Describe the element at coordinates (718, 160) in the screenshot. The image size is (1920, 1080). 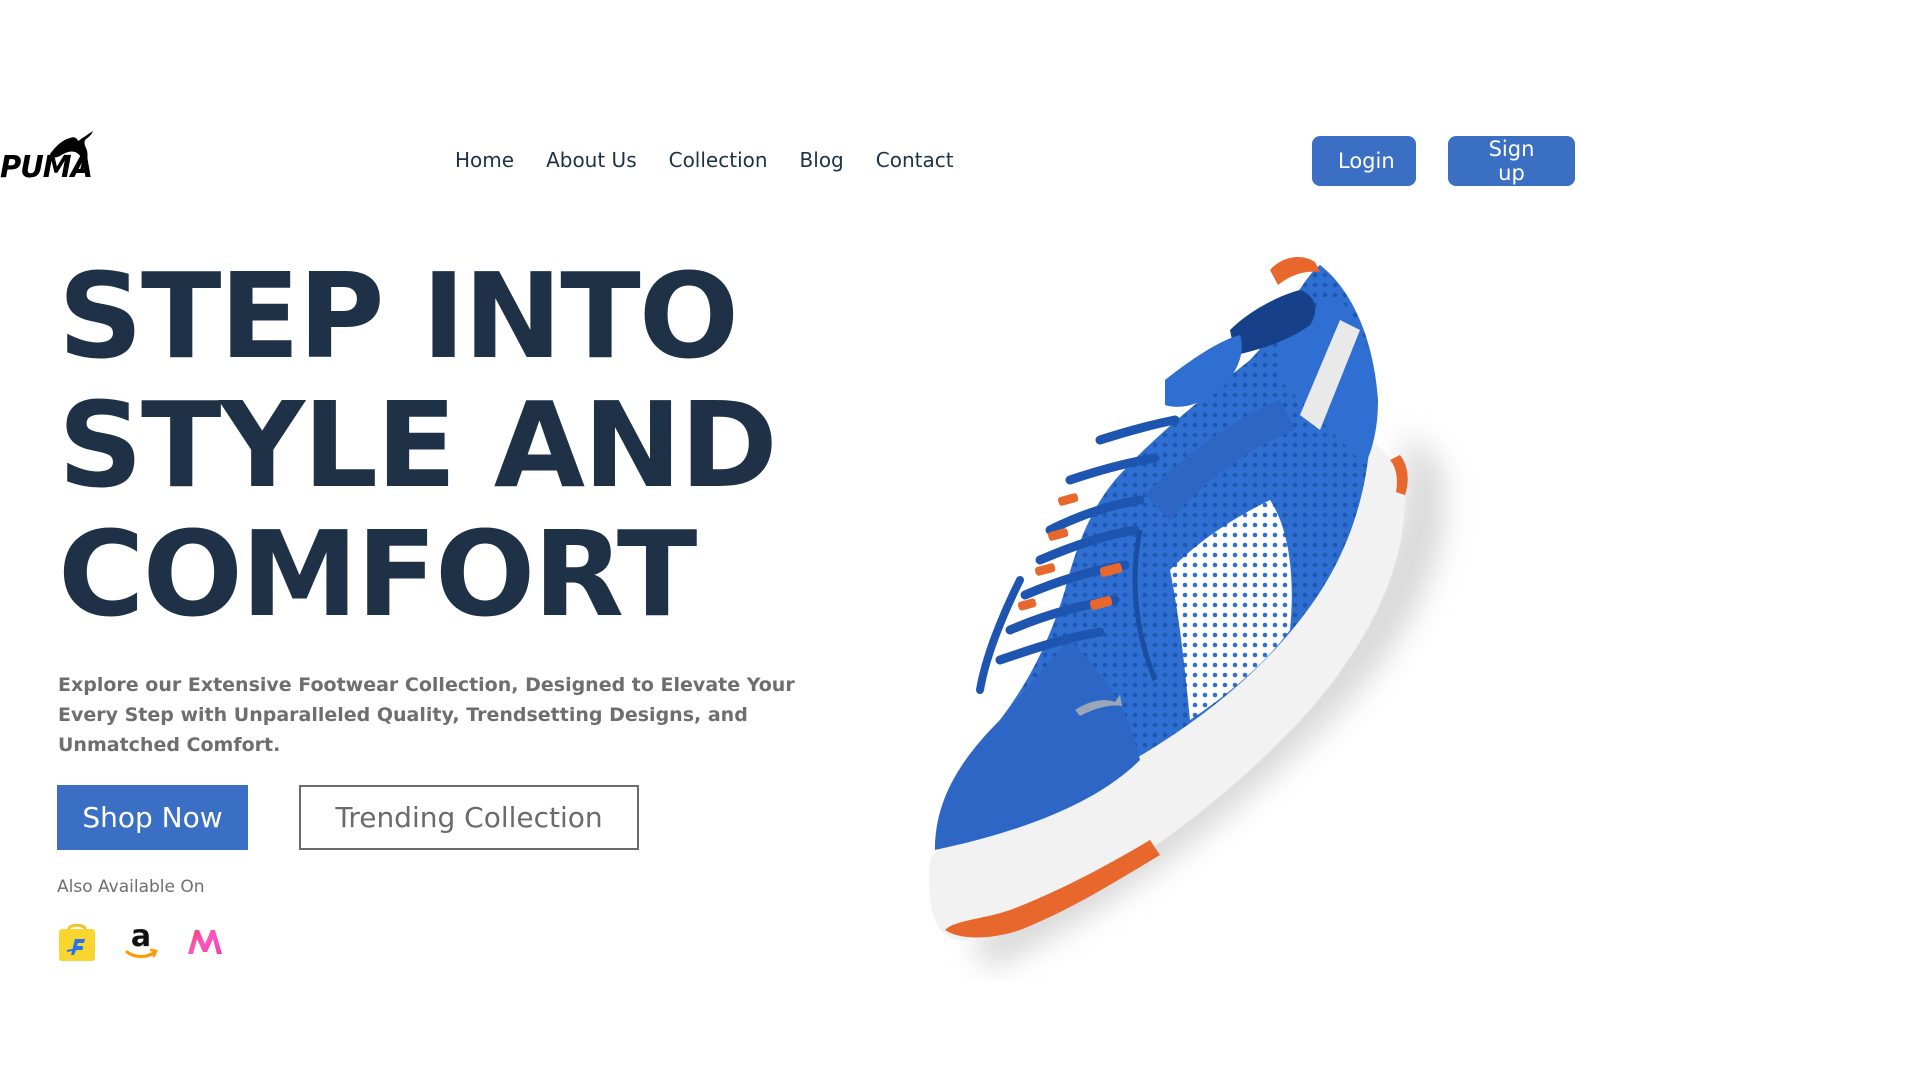
I see `nav-collection: Collection` at that location.